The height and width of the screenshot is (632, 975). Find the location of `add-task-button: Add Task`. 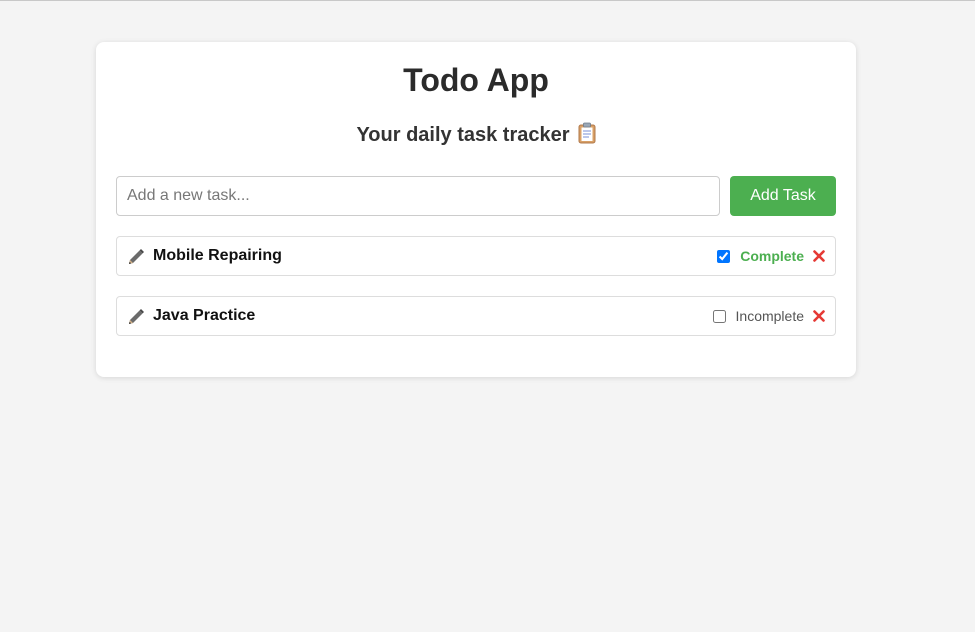

add-task-button: Add Task is located at coordinates (783, 196).